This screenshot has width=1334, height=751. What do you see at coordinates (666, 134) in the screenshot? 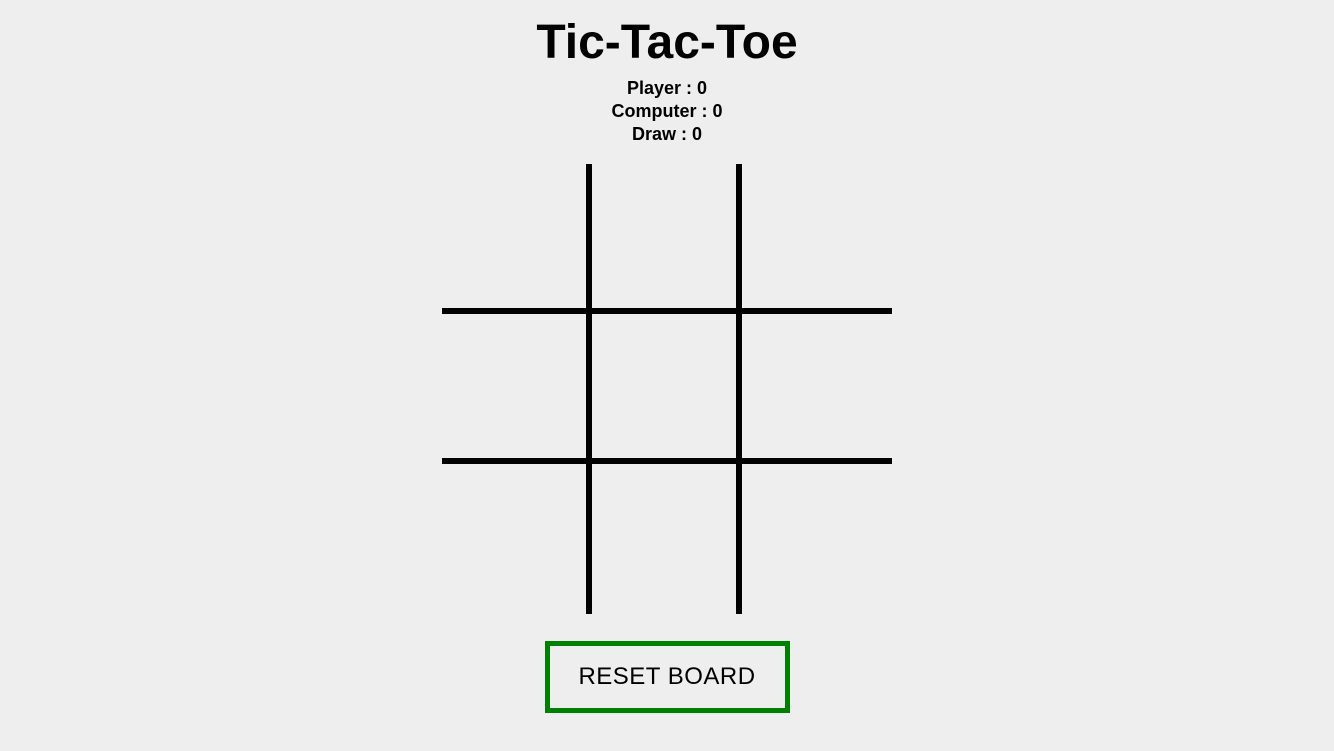
I see `score-draw: Draw : 0` at bounding box center [666, 134].